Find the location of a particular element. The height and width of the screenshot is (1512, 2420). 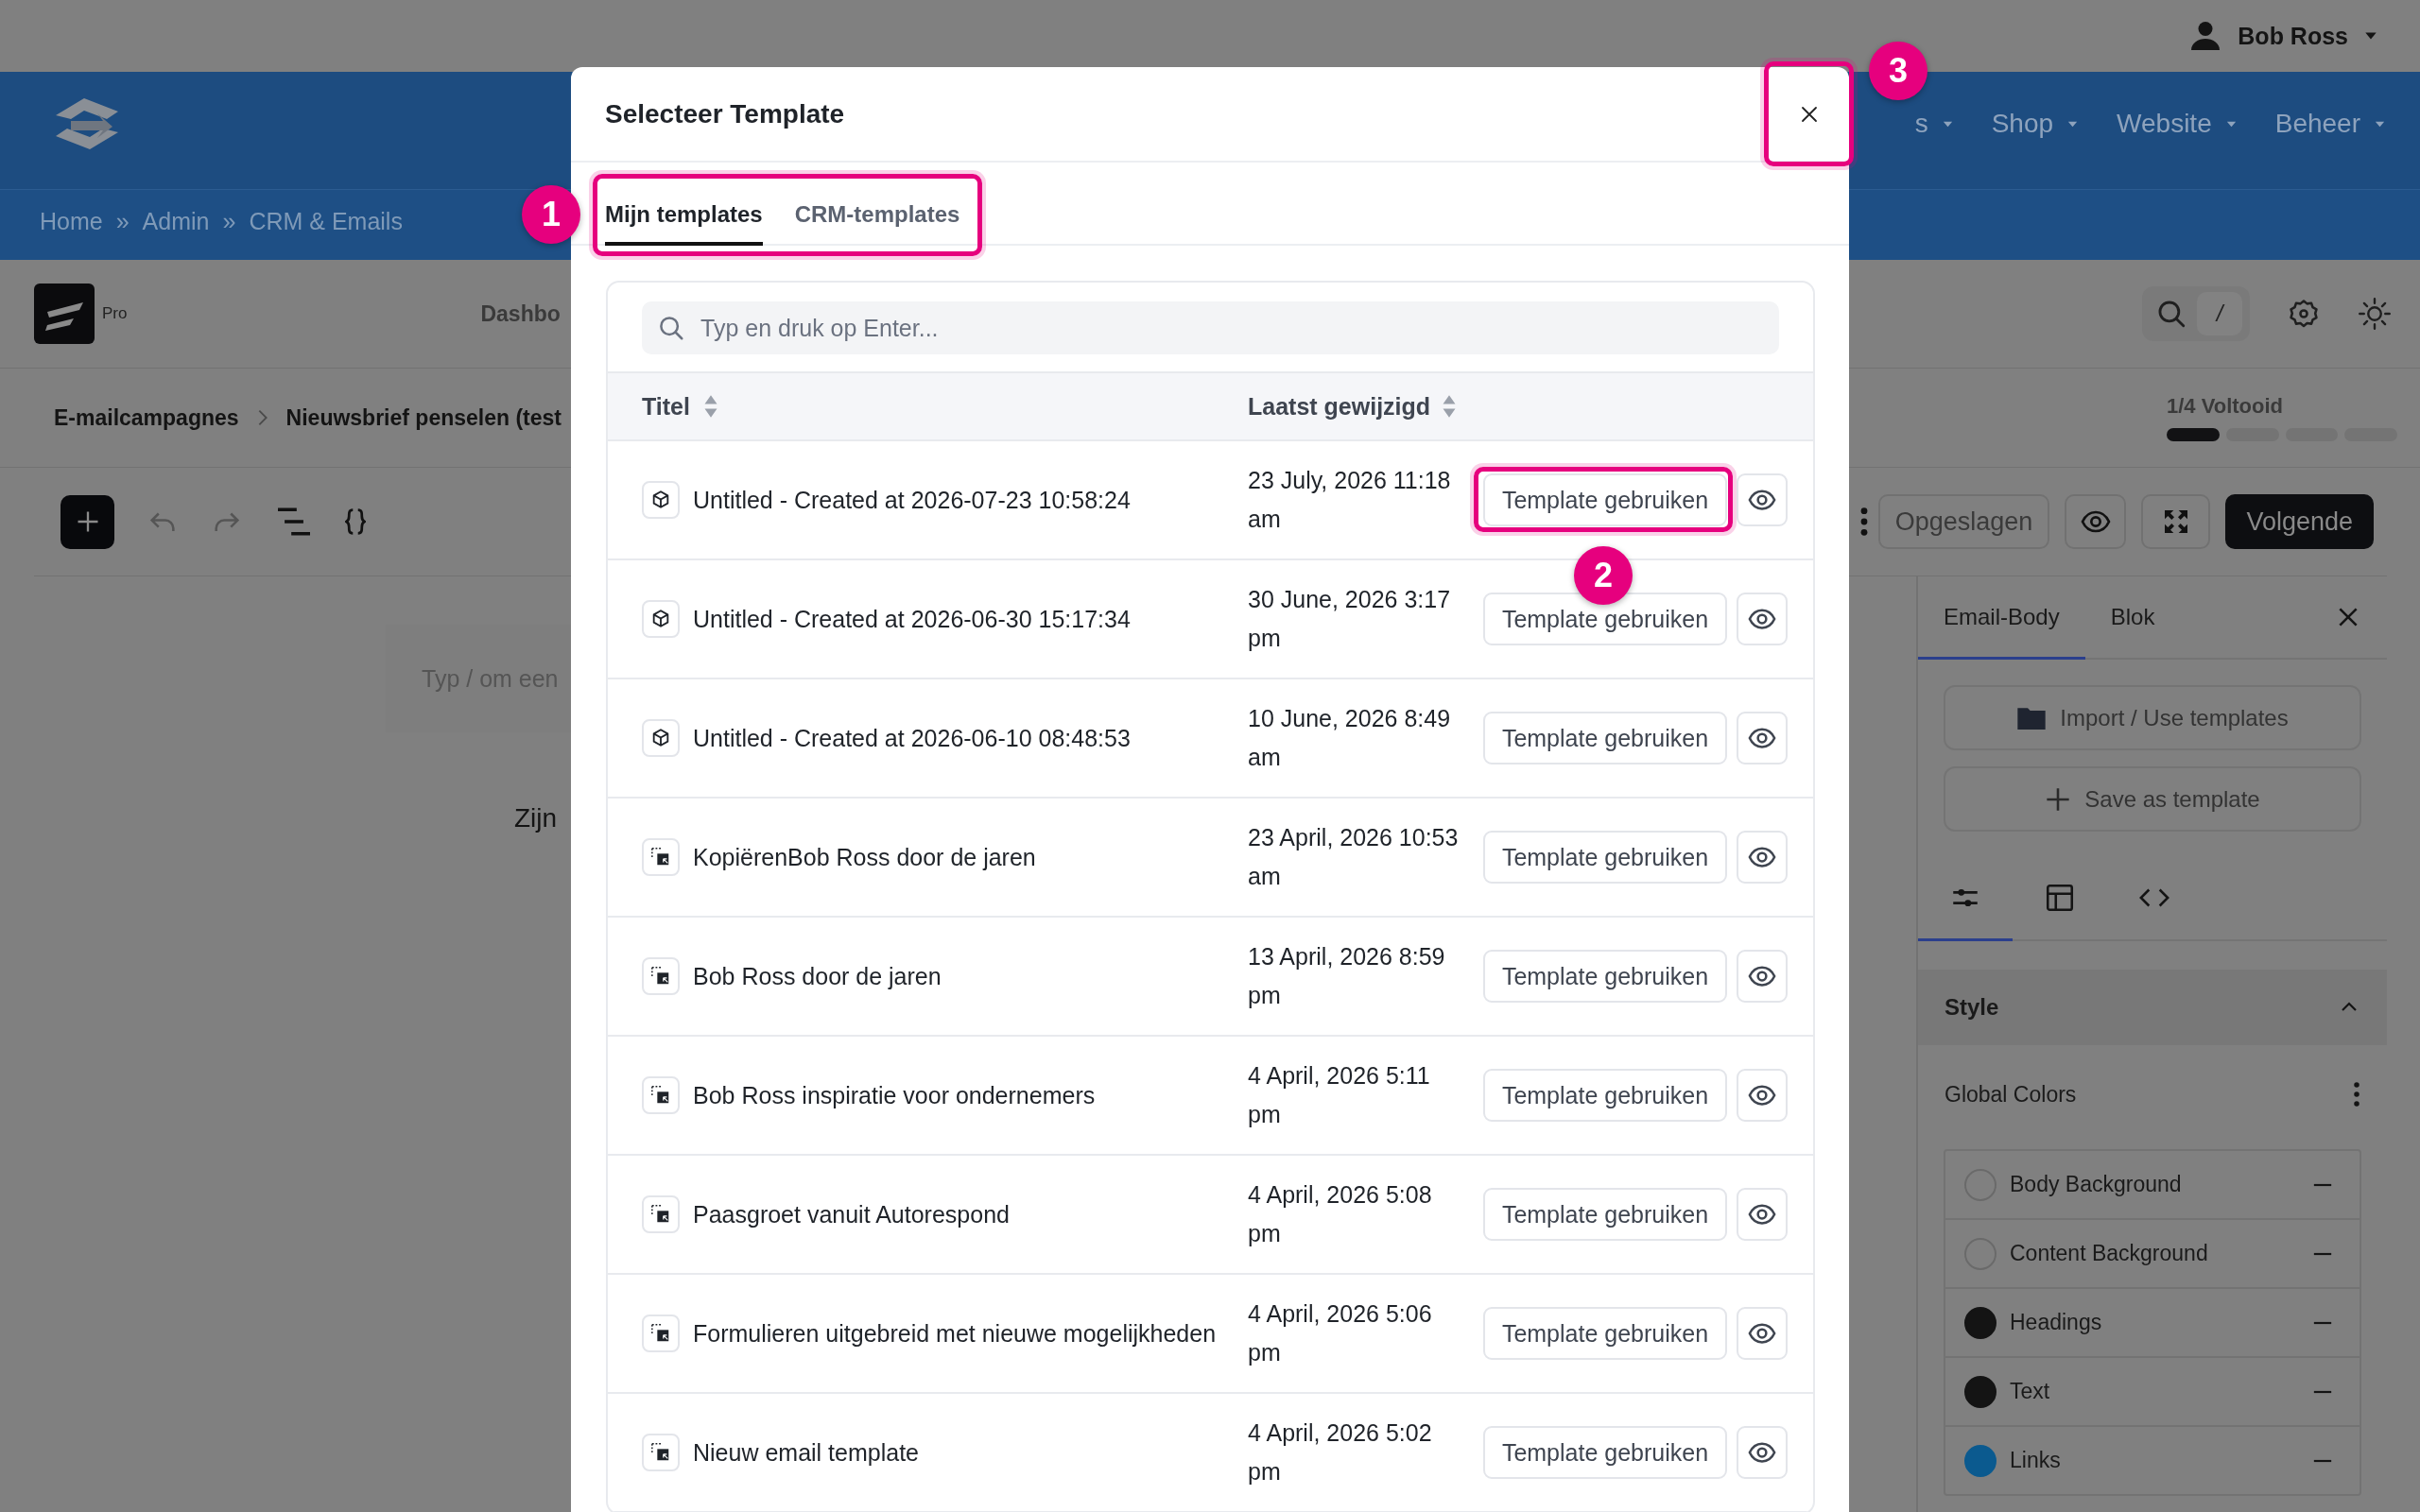

saved-button: Opgeslagen is located at coordinates (1963, 521).